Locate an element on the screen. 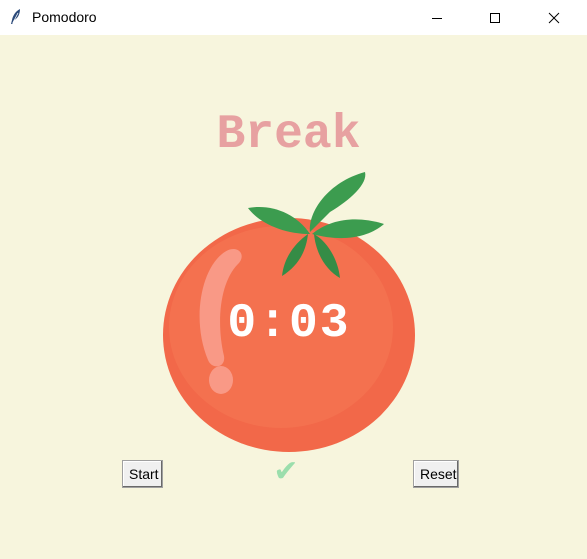 The width and height of the screenshot is (587, 559). title-bar: Pomodoro is located at coordinates (293, 17).